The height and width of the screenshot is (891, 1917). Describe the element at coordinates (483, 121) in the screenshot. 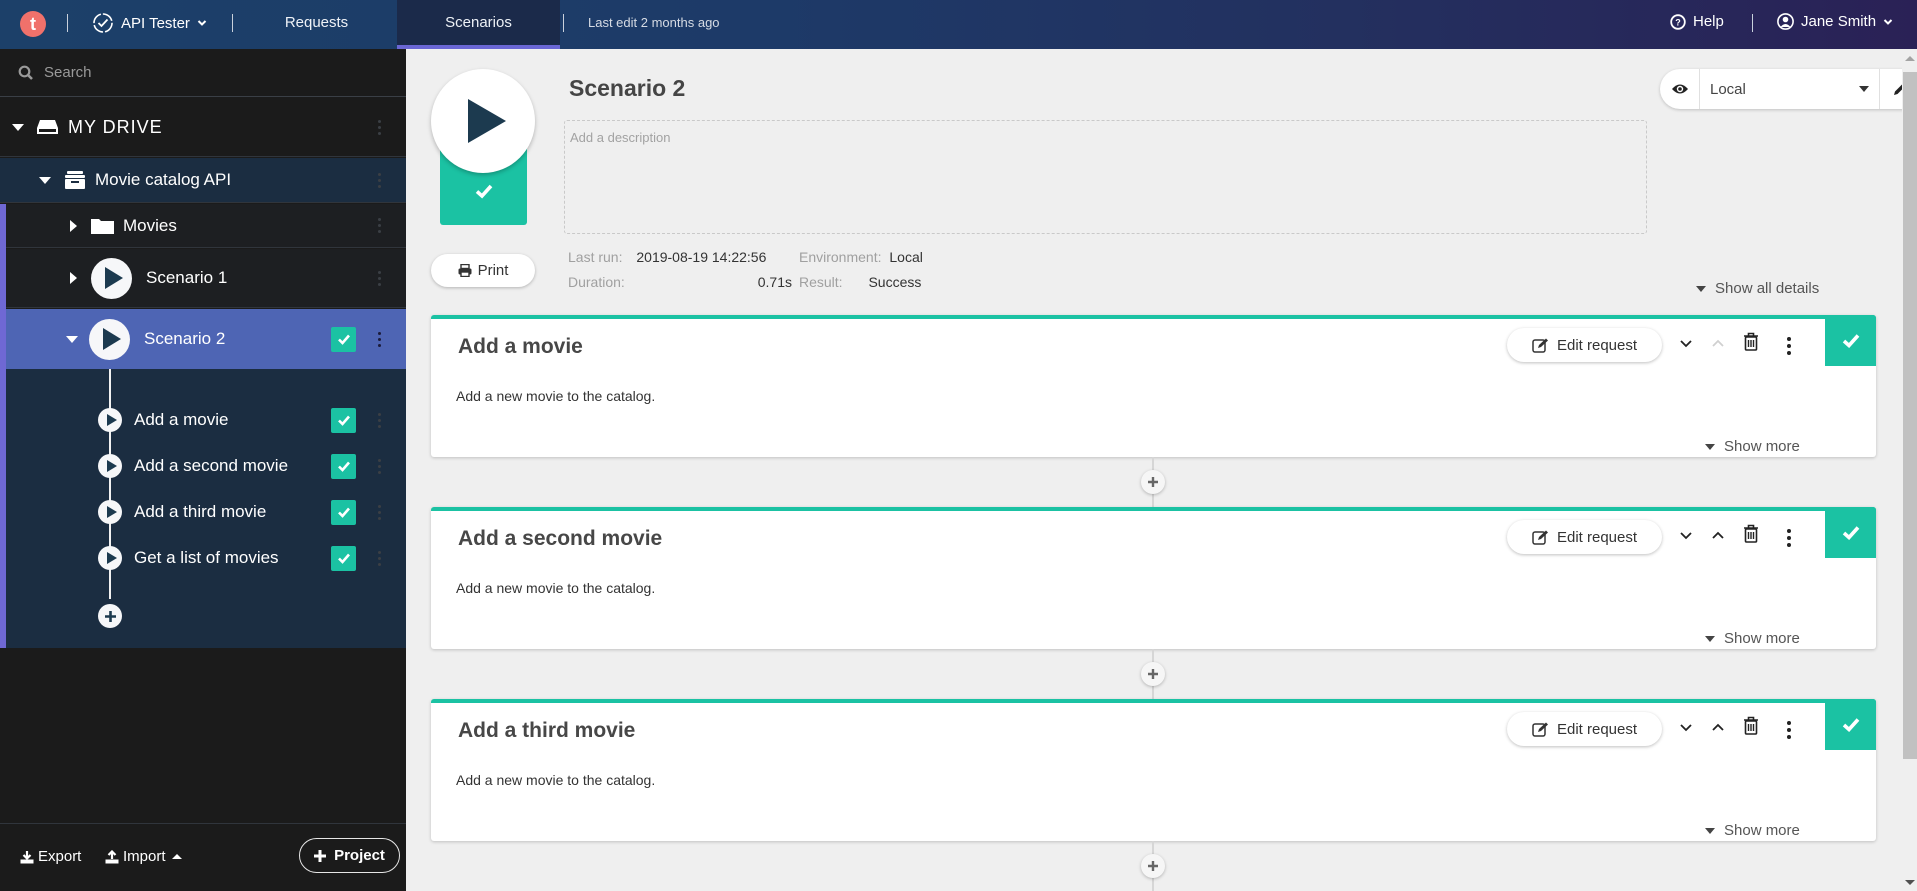

I see `run-scenario-button` at that location.